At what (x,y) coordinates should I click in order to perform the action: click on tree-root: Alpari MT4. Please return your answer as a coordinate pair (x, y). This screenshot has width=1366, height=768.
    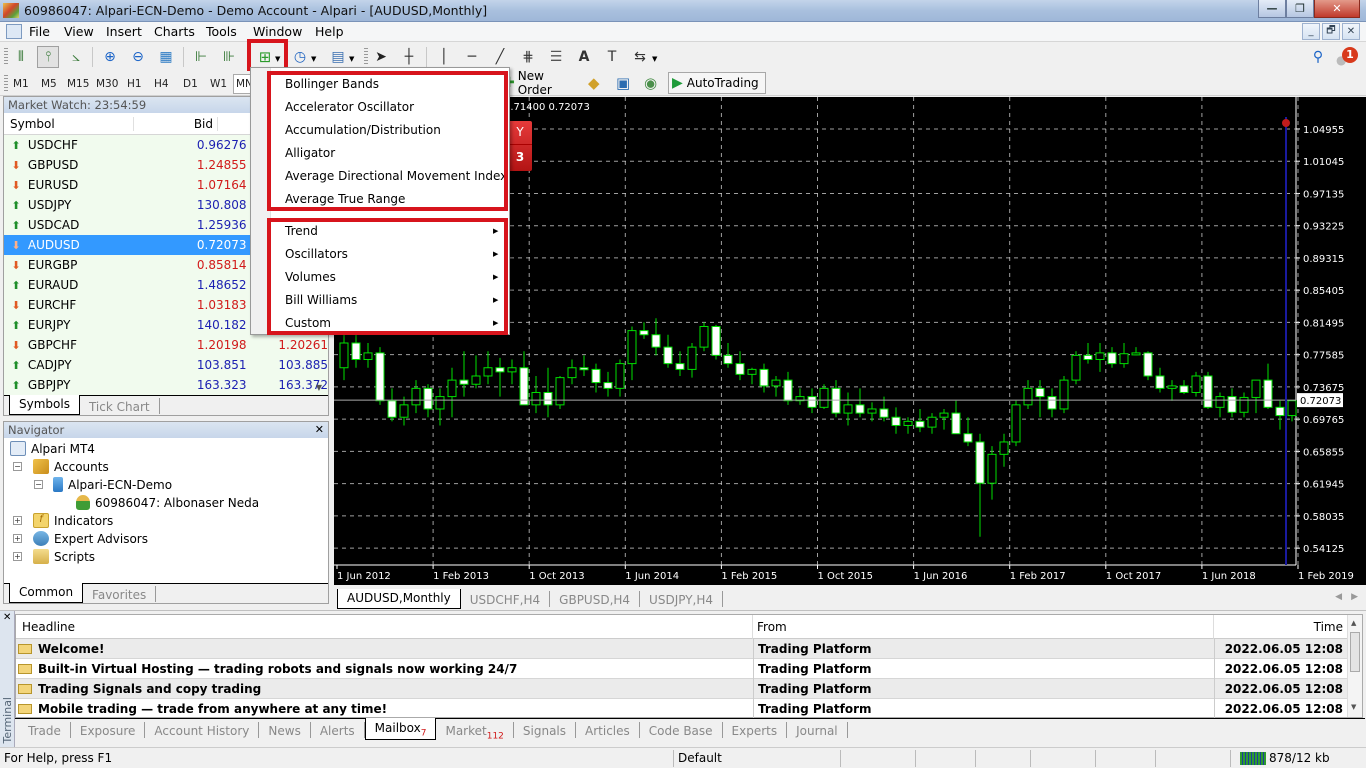
    Looking at the image, I should click on (52, 448).